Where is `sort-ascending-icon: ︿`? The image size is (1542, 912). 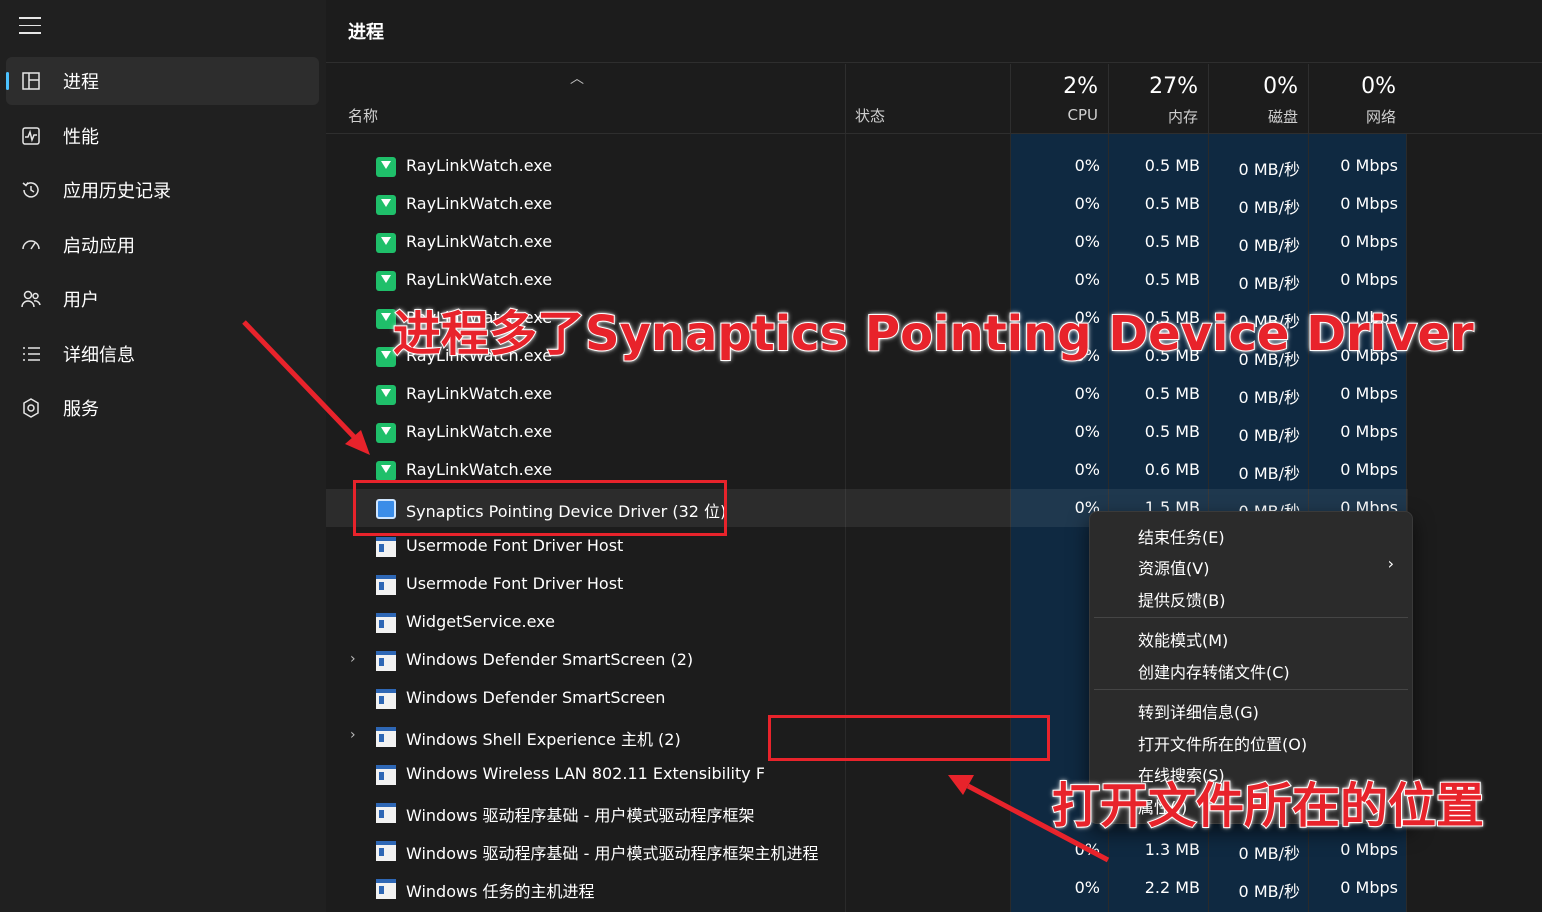
sort-ascending-icon: ︿ is located at coordinates (577, 79).